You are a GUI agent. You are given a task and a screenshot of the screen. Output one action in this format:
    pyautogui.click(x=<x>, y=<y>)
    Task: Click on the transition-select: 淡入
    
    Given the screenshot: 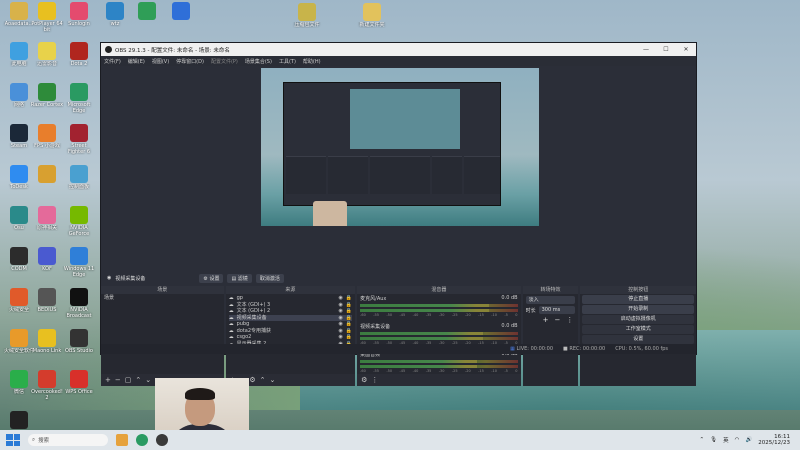 What is the action you would take?
    pyautogui.click(x=550, y=300)
    